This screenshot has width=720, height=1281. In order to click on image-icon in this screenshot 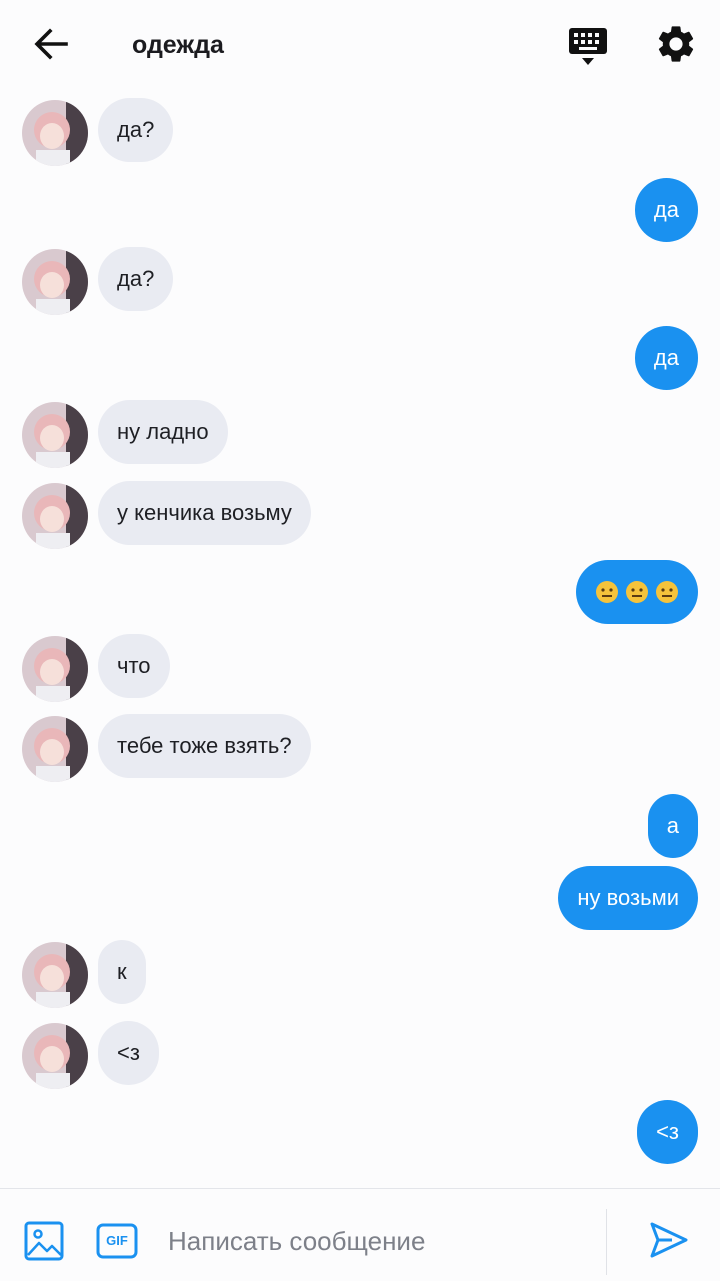, I will do `click(44, 1241)`.